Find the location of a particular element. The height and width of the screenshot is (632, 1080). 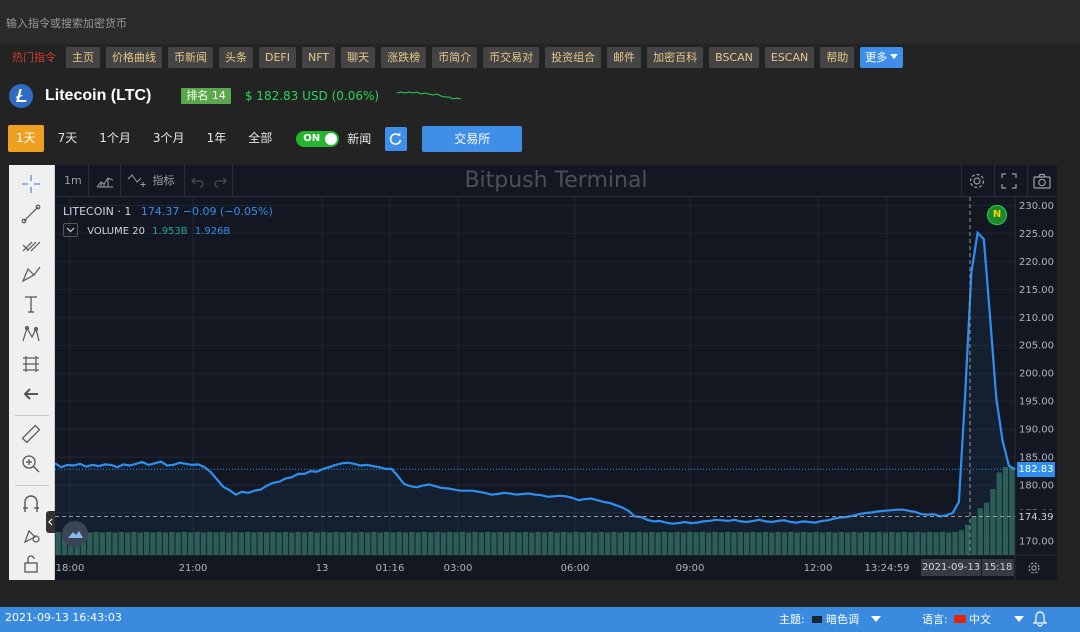

indicators-label: 指标 is located at coordinates (163, 180).